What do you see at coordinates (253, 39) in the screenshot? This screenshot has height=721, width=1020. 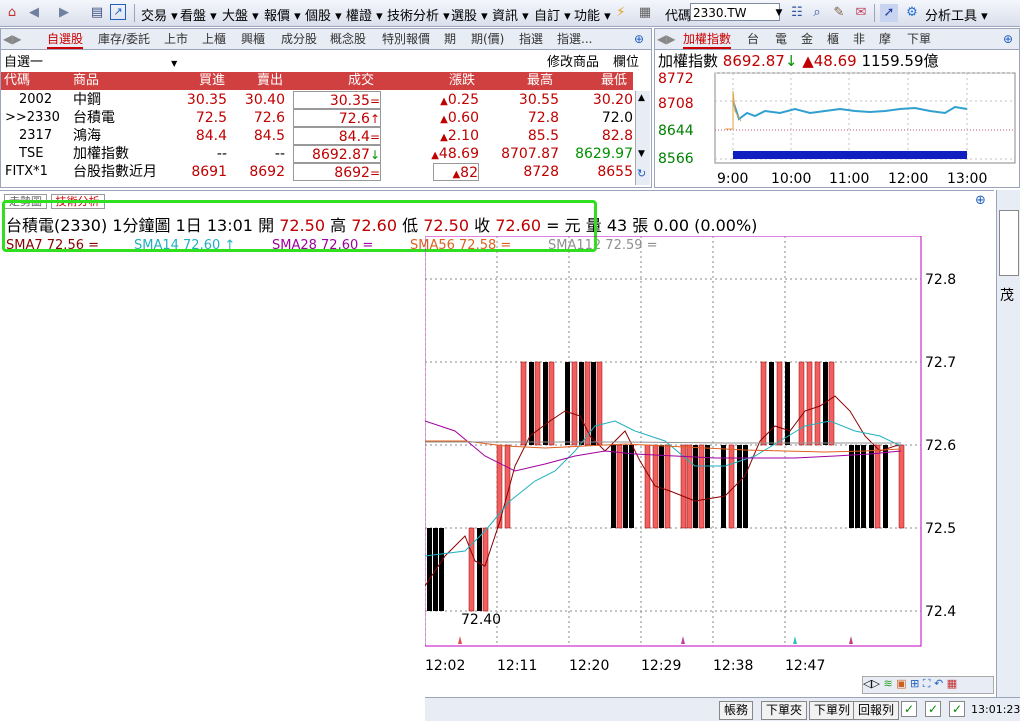 I see `watchlist-tab-4: 興櫃` at bounding box center [253, 39].